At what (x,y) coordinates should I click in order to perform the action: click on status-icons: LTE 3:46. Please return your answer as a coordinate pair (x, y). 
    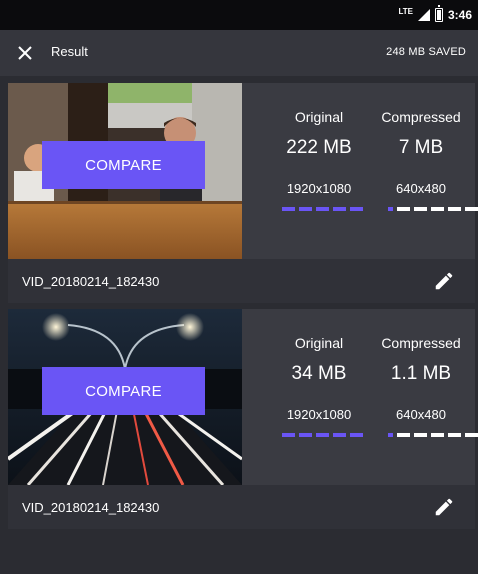
    Looking at the image, I should click on (435, 14).